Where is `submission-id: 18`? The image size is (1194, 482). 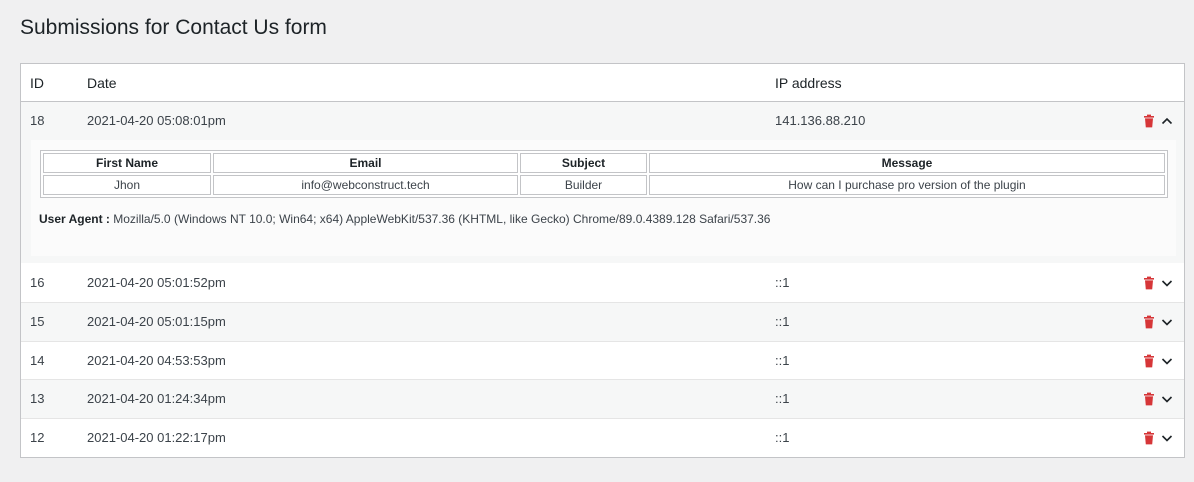 submission-id: 18 is located at coordinates (37, 120).